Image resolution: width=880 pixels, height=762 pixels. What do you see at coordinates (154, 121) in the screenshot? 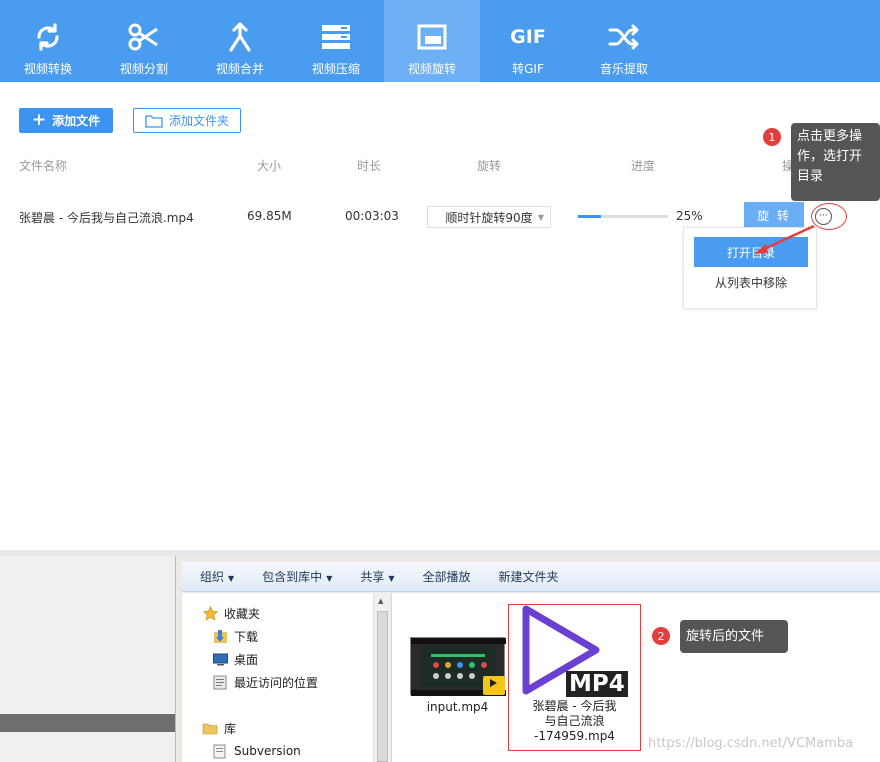
I see `folder-icon` at bounding box center [154, 121].